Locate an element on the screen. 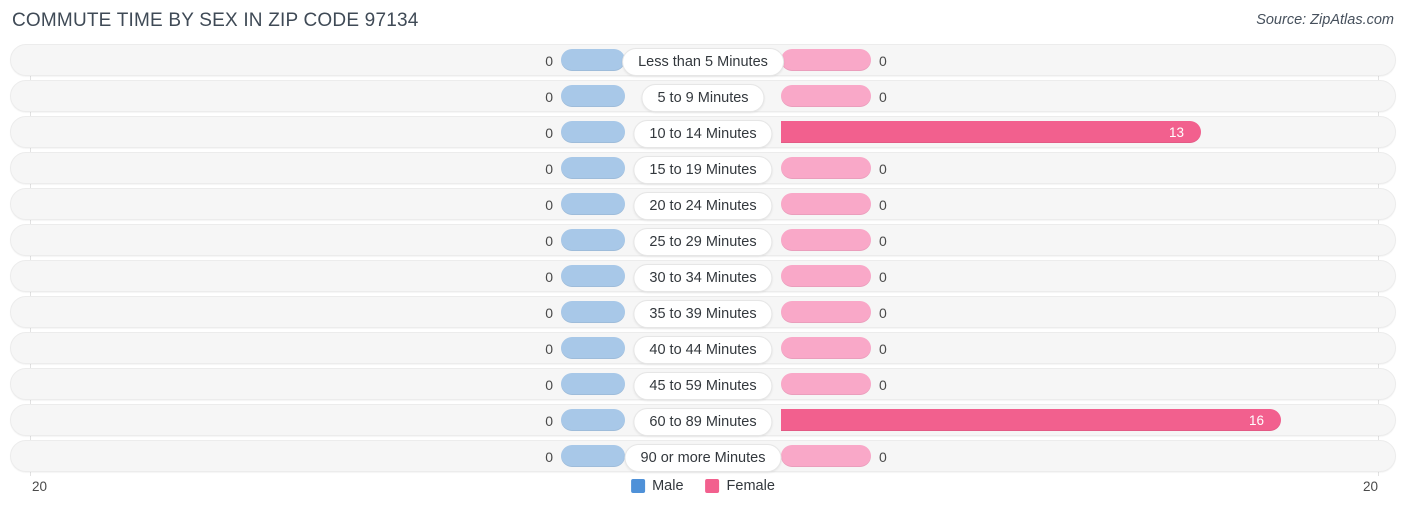 The height and width of the screenshot is (522, 1406). bar-row: 0 0 5 to 9 Minutes is located at coordinates (703, 96).